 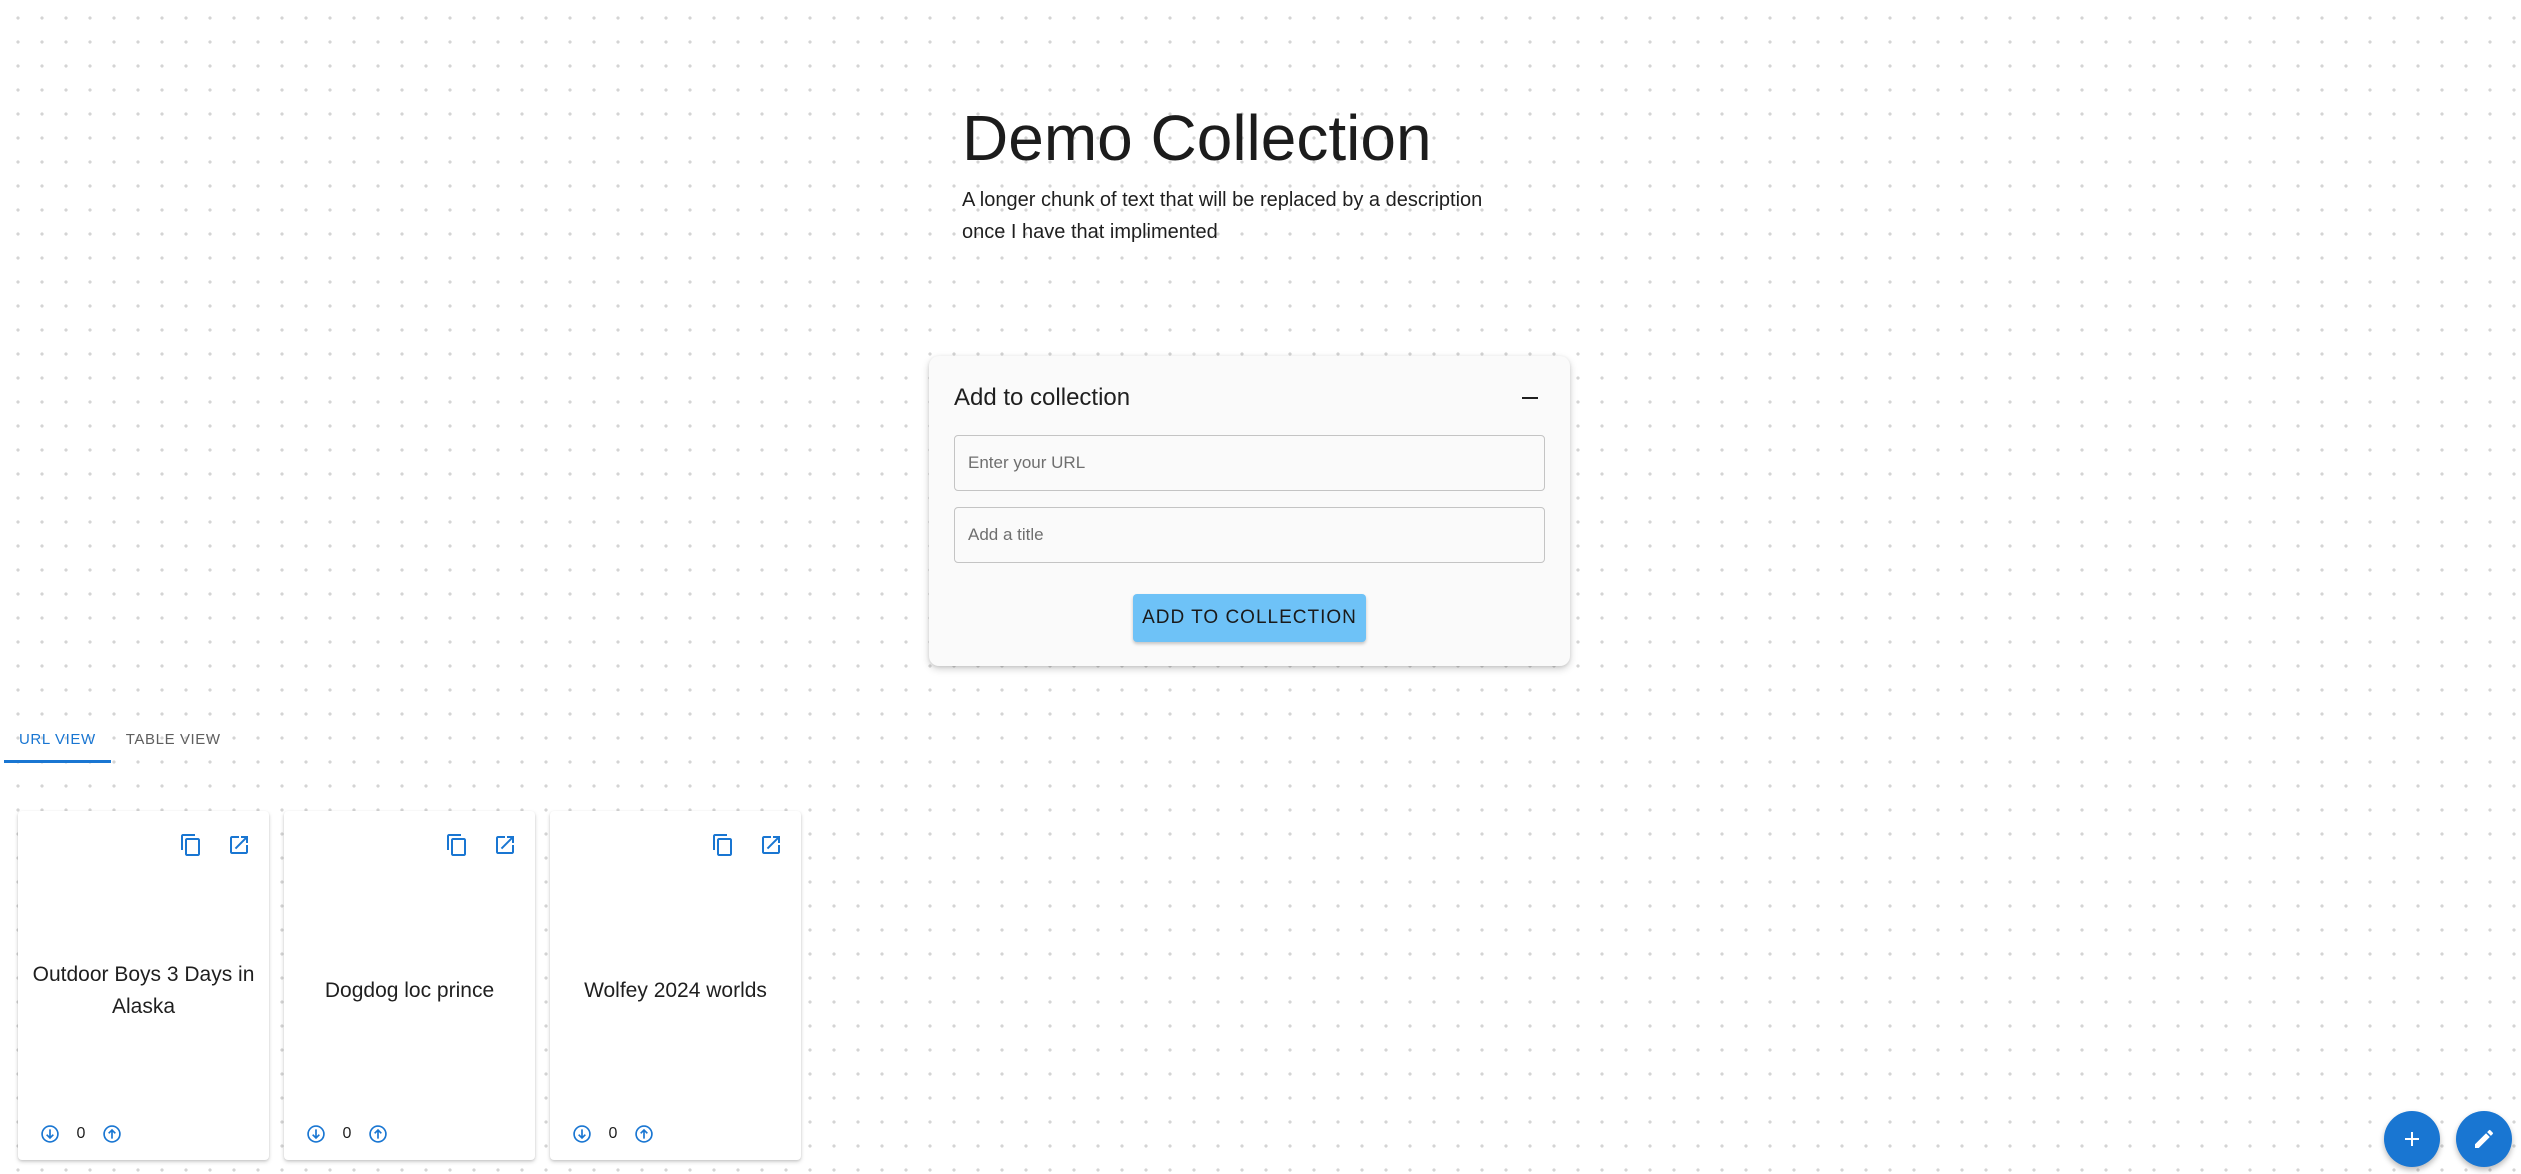 I want to click on tab-table-view: TABLE VIEW, so click(x=173, y=739).